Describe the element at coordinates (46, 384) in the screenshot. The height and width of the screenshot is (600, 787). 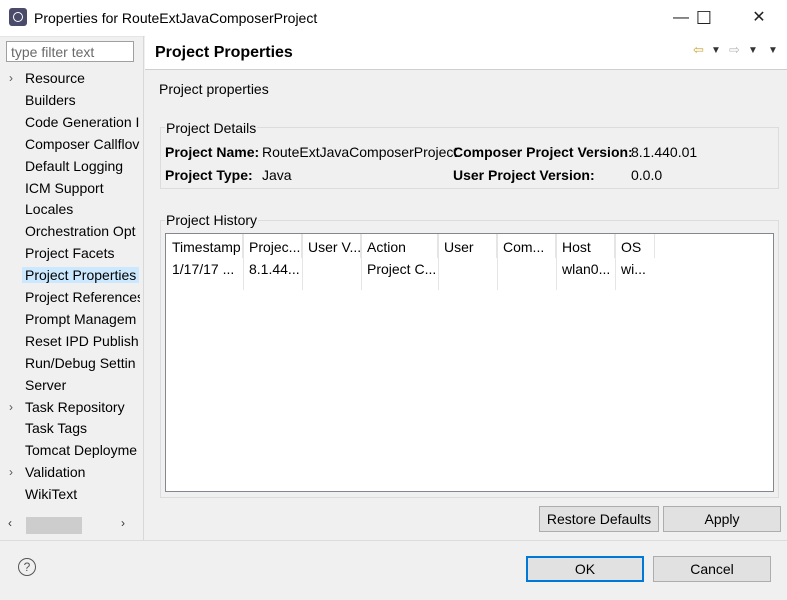
I see `tree-item-label: Server` at that location.